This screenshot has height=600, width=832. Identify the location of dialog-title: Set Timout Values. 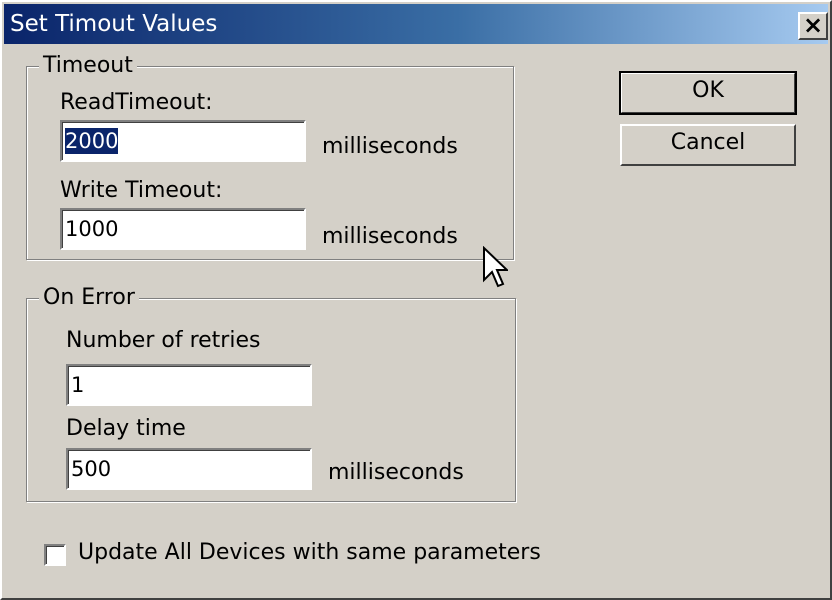
(114, 24).